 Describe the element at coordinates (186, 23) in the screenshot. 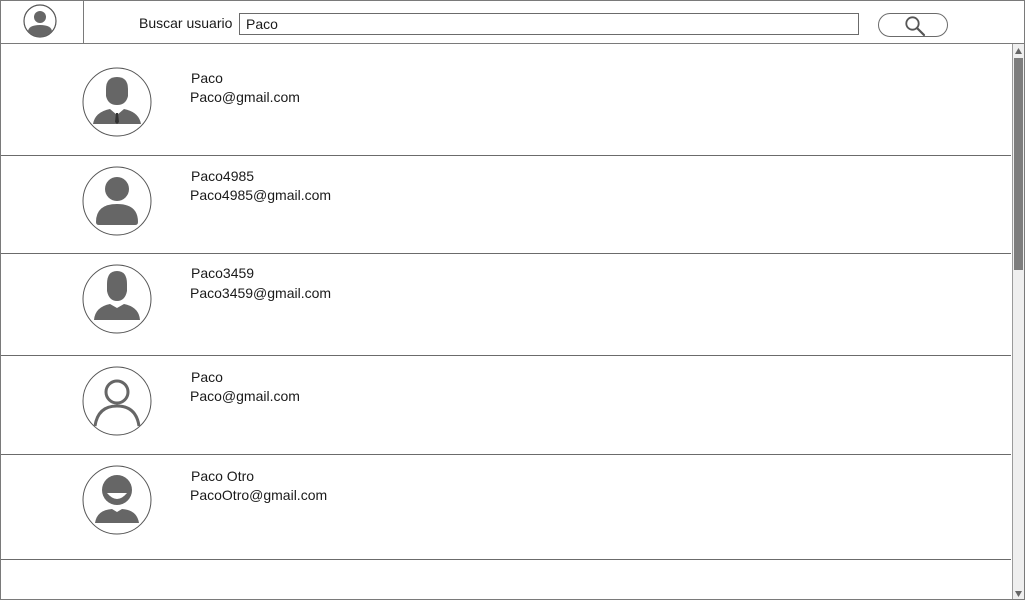

I see `search-label: Buscar usuario` at that location.